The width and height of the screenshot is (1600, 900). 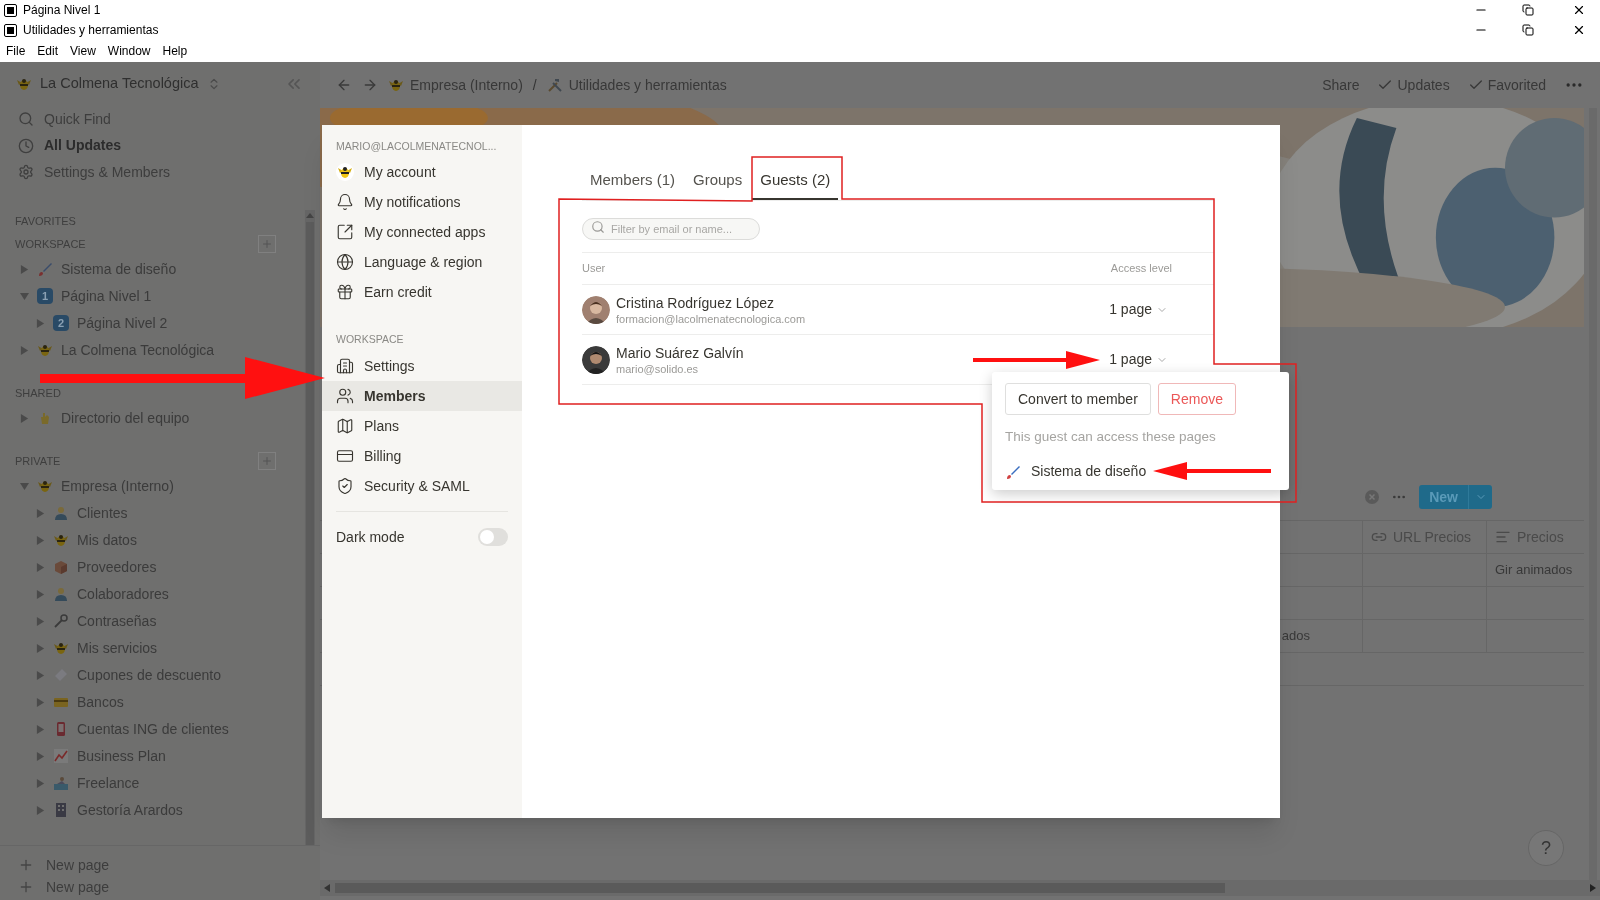 I want to click on scroll-left-icon, so click(x=327, y=888).